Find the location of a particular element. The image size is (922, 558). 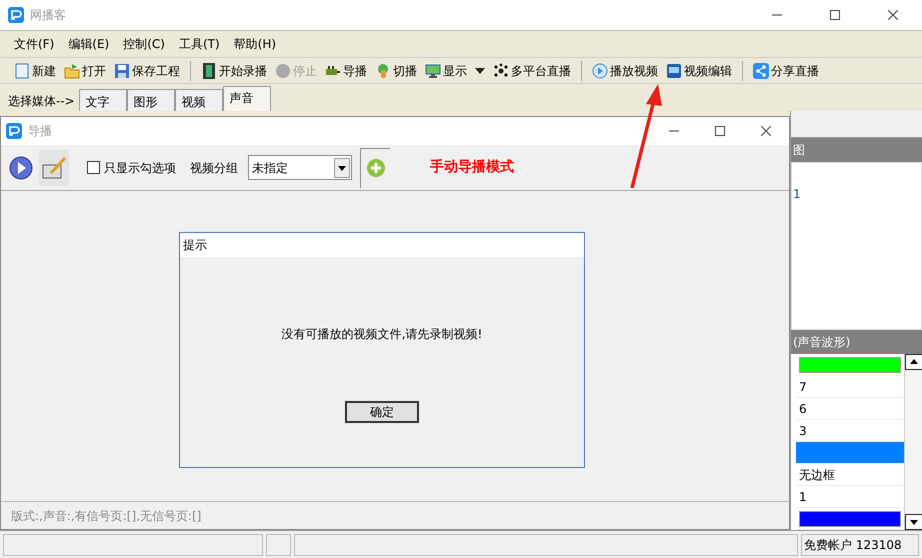

caret-icon is located at coordinates (480, 70).